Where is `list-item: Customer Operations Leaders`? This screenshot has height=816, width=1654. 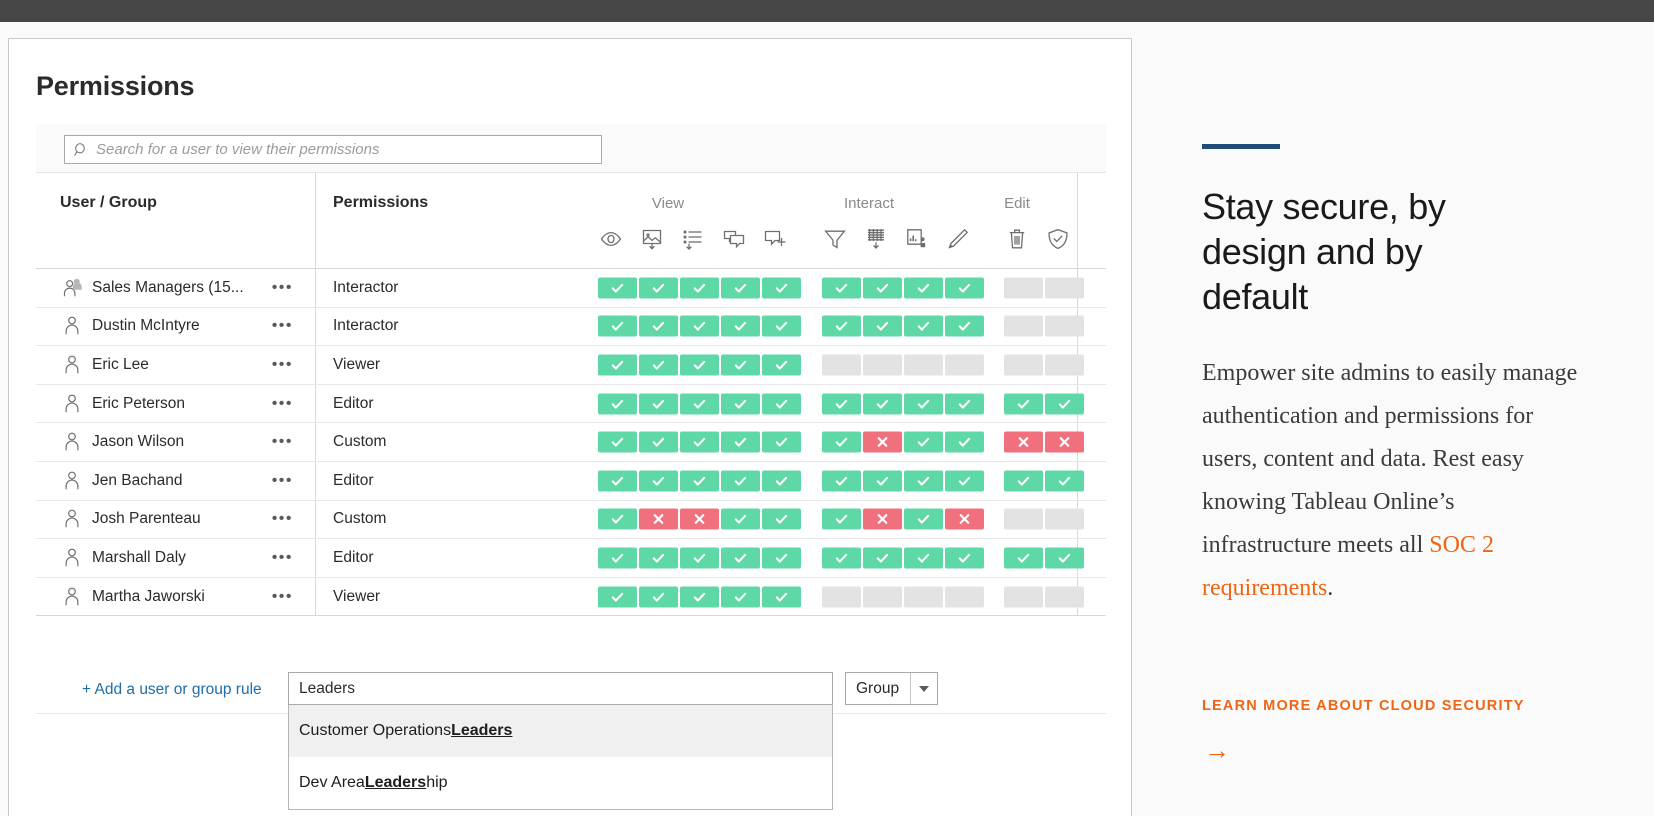
list-item: Customer Operations Leaders is located at coordinates (560, 731).